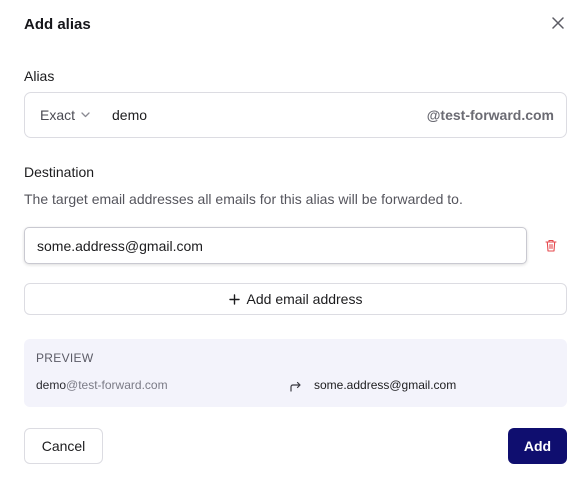 This screenshot has height=484, width=582. Describe the element at coordinates (385, 385) in the screenshot. I see `preview-to-address: some.address@gmail.com` at that location.